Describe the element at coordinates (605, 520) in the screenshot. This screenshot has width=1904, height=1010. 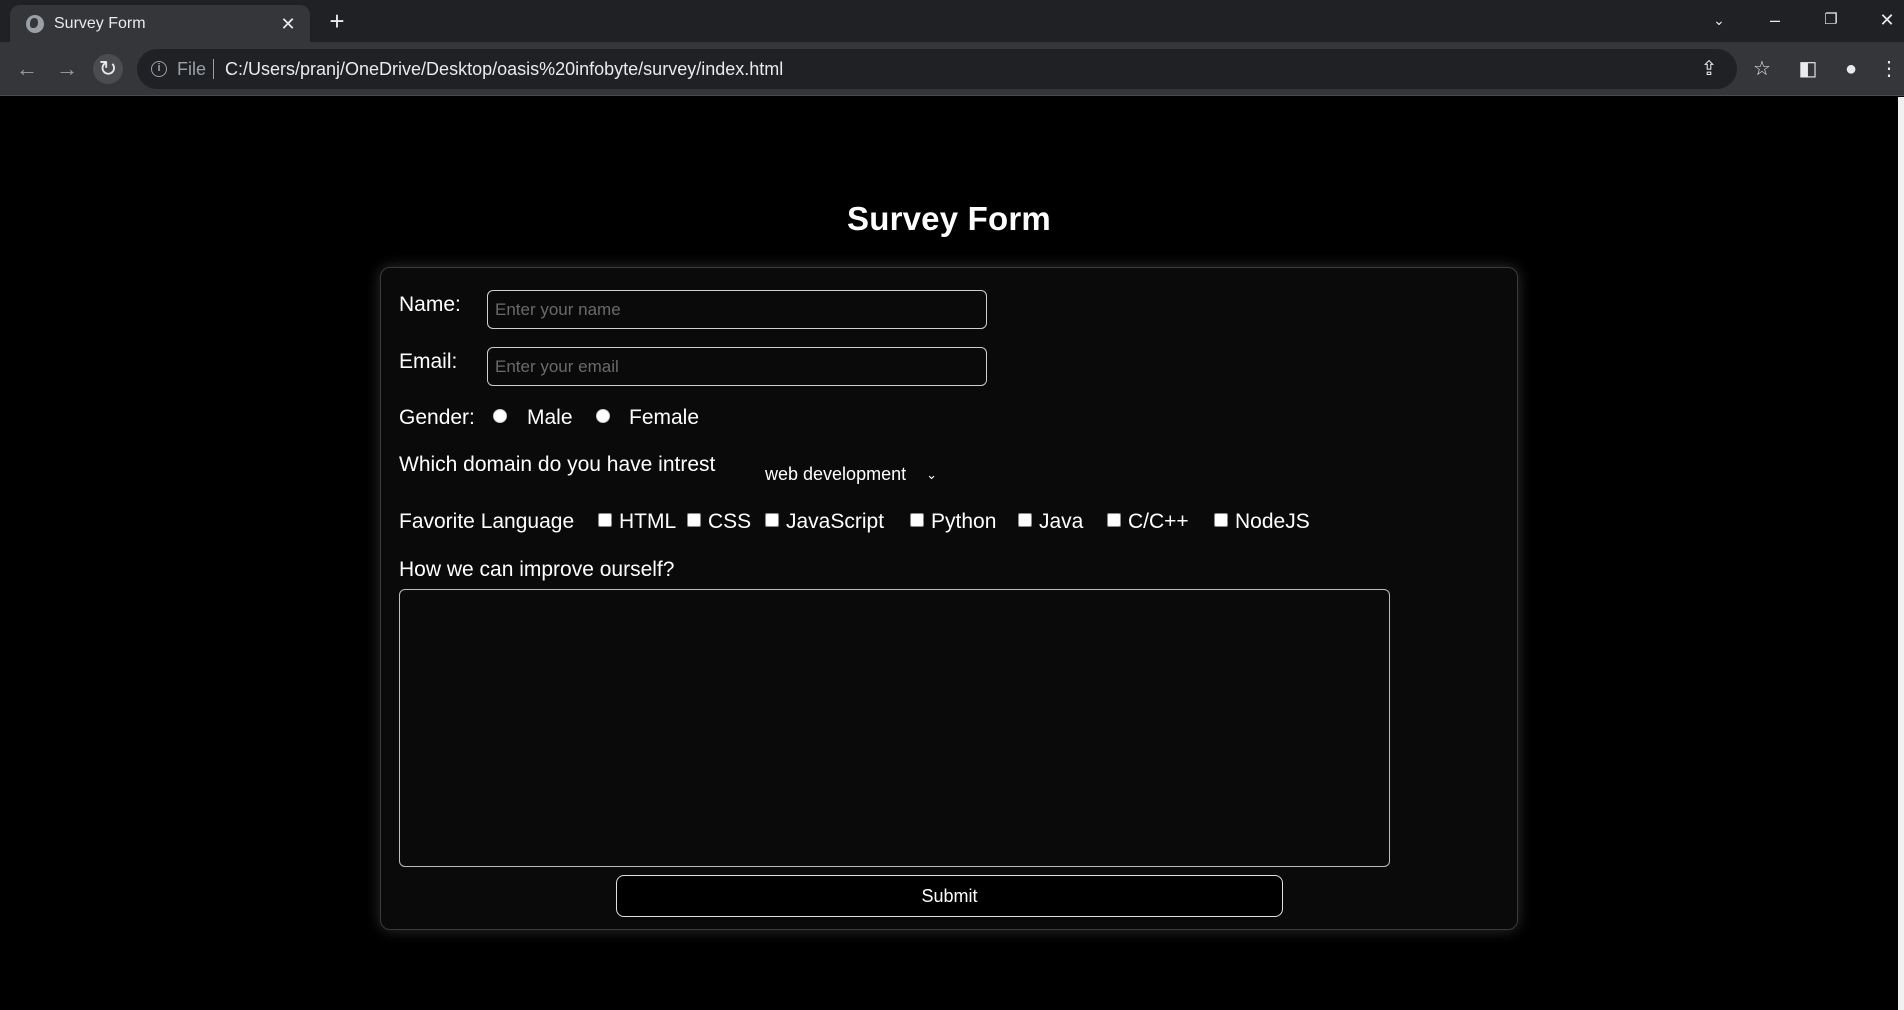
I see `checkbox-html` at that location.